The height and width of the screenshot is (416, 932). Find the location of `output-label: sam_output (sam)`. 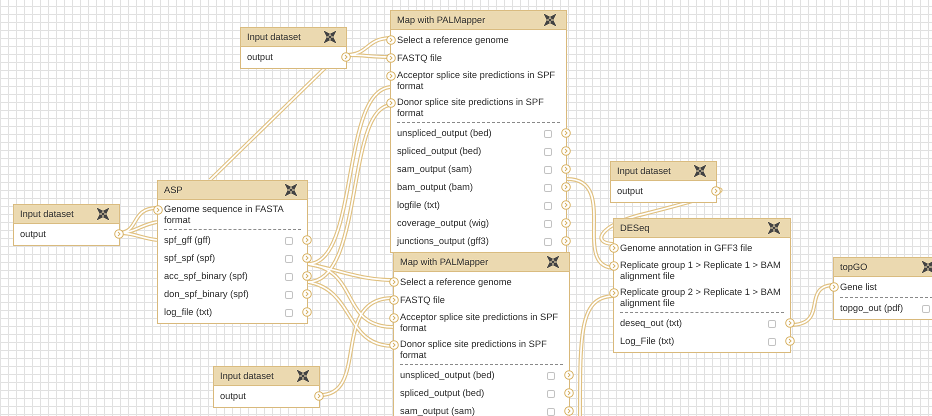

output-label: sam_output (sam) is located at coordinates (437, 411).